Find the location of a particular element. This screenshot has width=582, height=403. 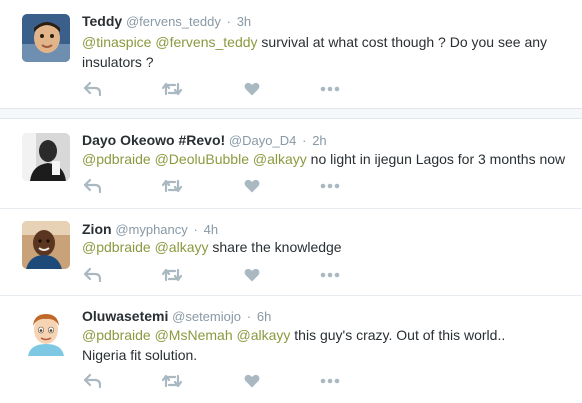

tweet-header: Dayo Okeowo #Revo! @Dayo_D4 · 2h is located at coordinates (204, 140).